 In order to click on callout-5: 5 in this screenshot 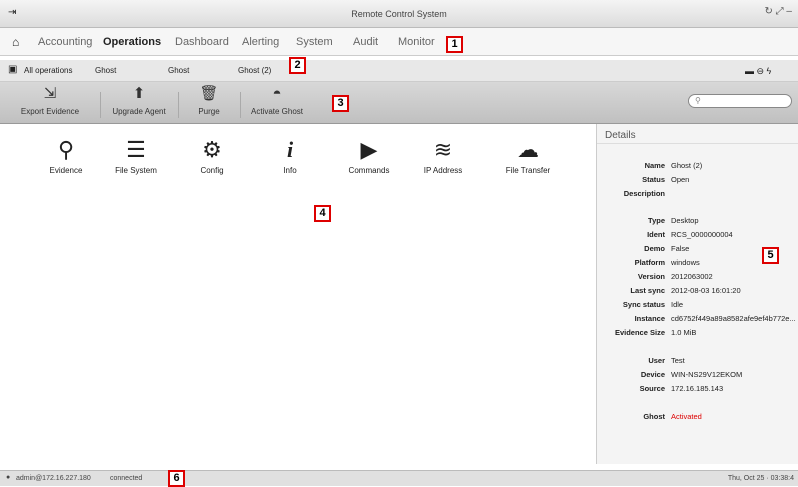, I will do `click(770, 255)`.